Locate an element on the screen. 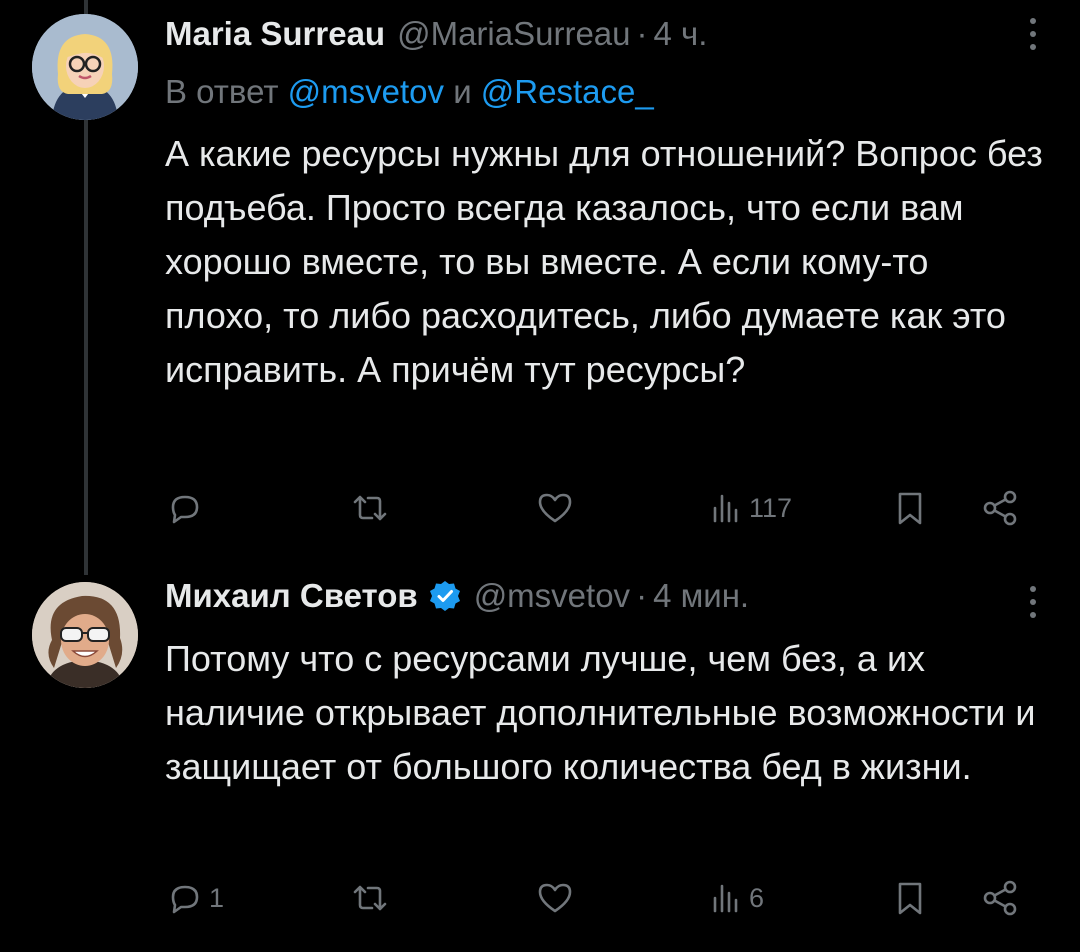 The height and width of the screenshot is (952, 1080). tweet-actions: 117 is located at coordinates (540, 508).